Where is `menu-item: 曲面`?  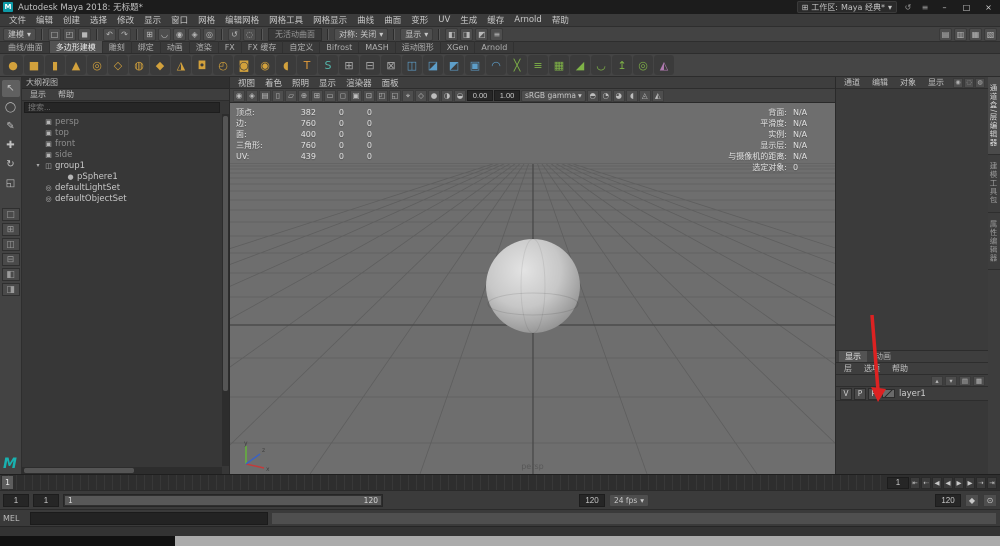
menu-item: 曲面 is located at coordinates (392, 20).